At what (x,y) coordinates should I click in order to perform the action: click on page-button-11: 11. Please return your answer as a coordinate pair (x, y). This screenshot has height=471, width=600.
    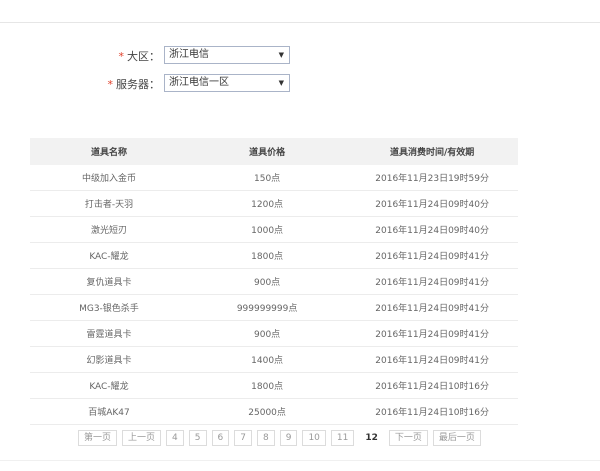
    Looking at the image, I should click on (342, 438).